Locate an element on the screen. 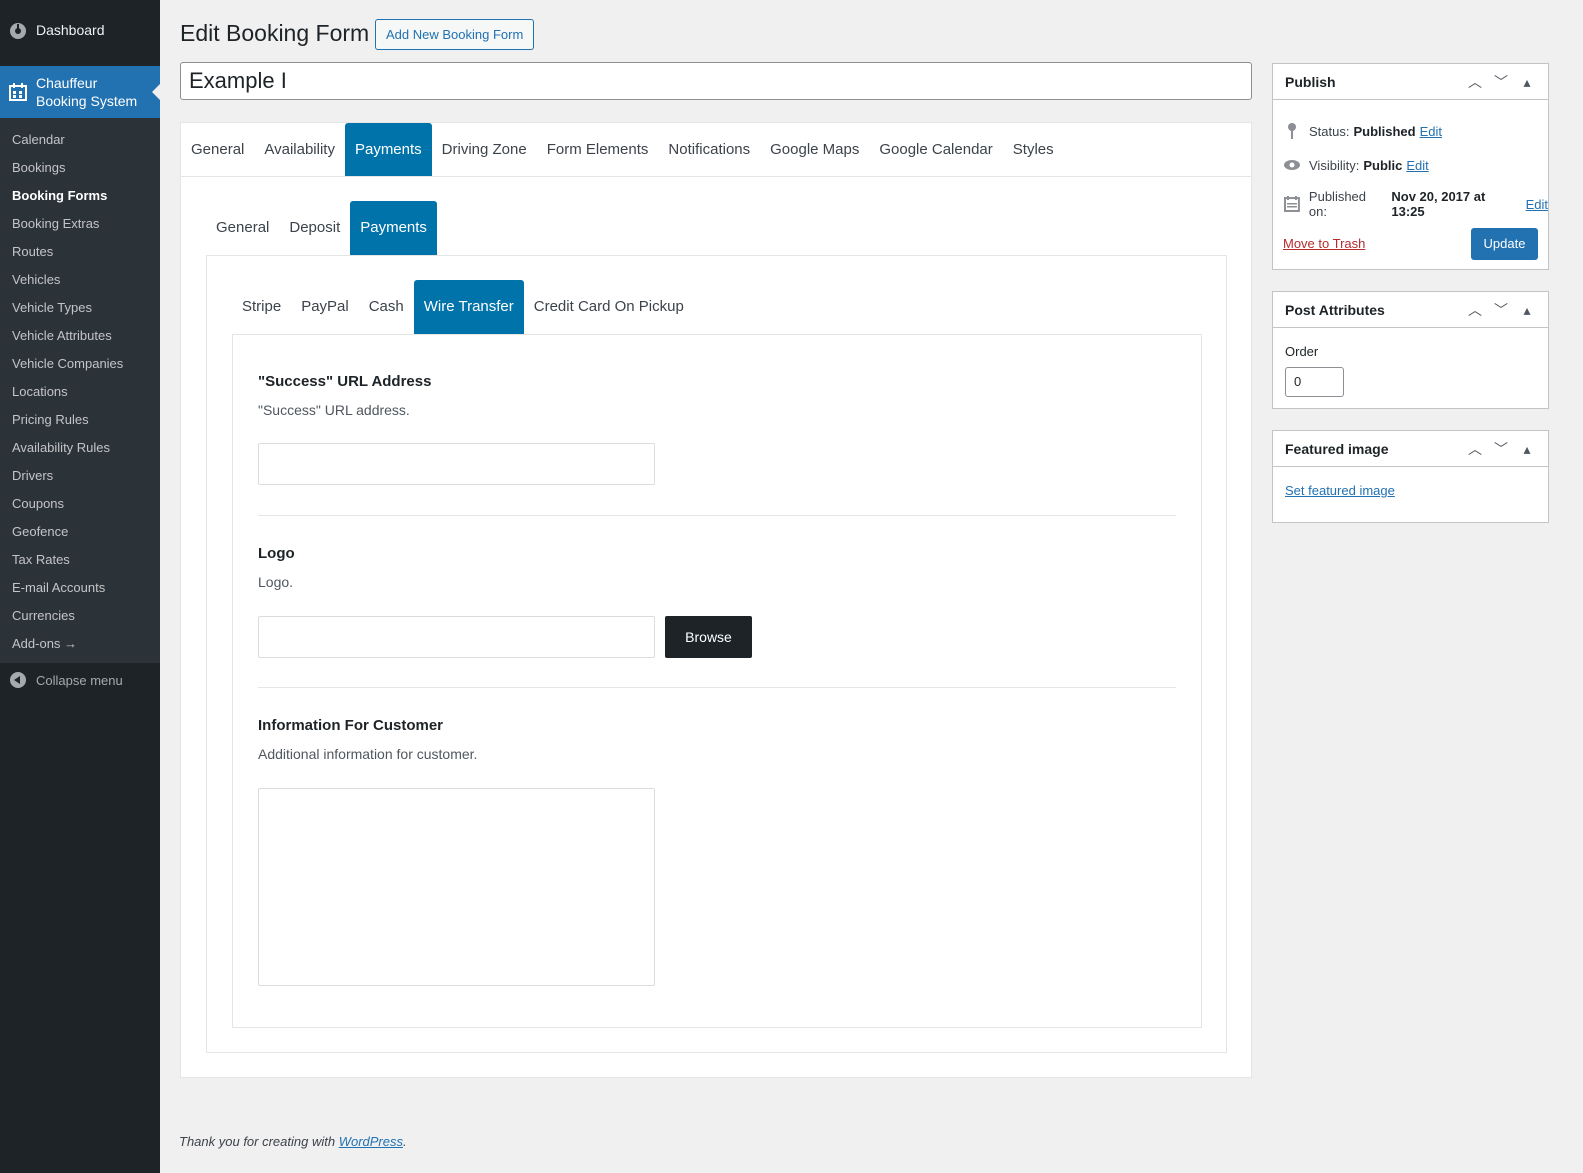  subtab-deposit: Deposit is located at coordinates (314, 228).